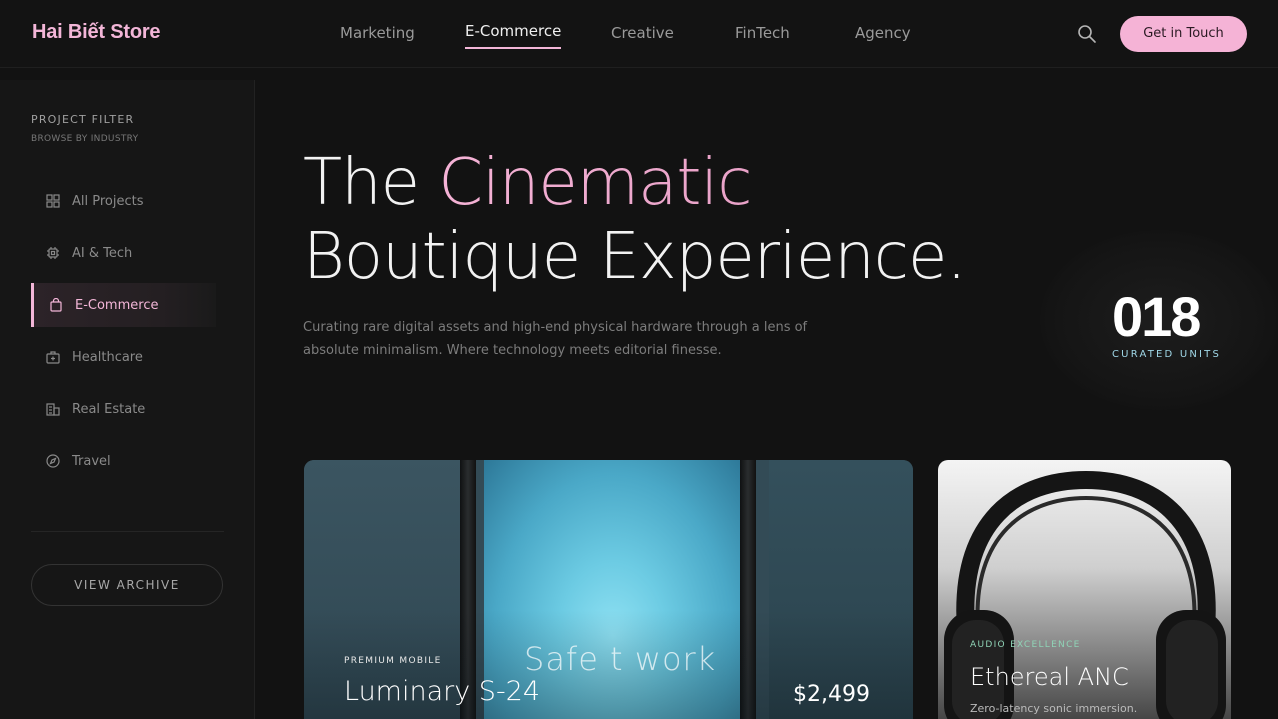 The height and width of the screenshot is (719, 1278). Describe the element at coordinates (620, 659) in the screenshot. I see `phone-screen-text: Safe t work` at that location.